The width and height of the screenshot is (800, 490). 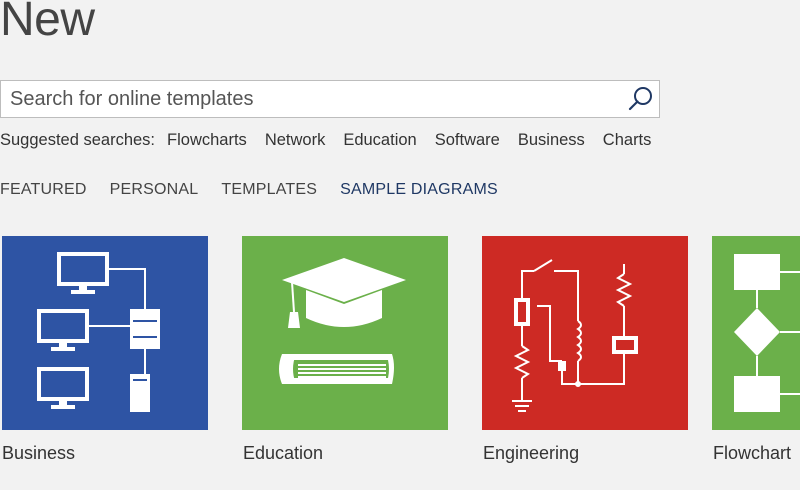 I want to click on tab-personal: PERSONAL, so click(x=154, y=189).